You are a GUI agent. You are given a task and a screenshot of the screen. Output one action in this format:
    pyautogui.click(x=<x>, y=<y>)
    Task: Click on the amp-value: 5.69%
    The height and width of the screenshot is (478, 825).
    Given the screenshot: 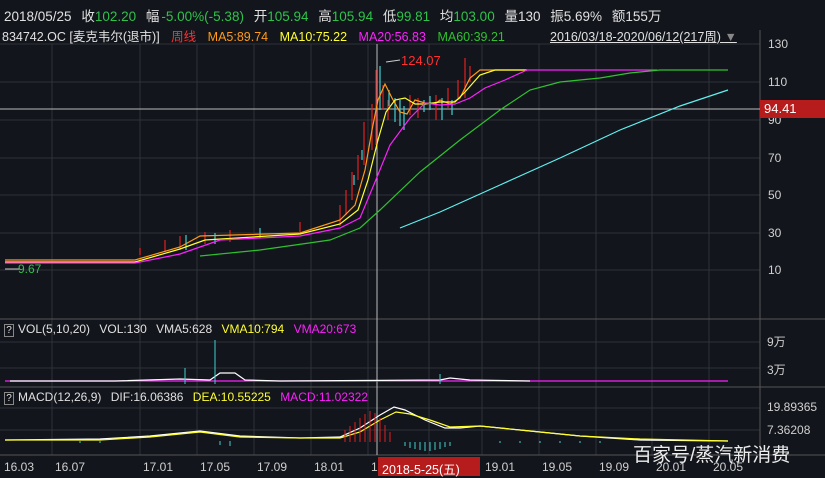 What is the action you would take?
    pyautogui.click(x=583, y=16)
    